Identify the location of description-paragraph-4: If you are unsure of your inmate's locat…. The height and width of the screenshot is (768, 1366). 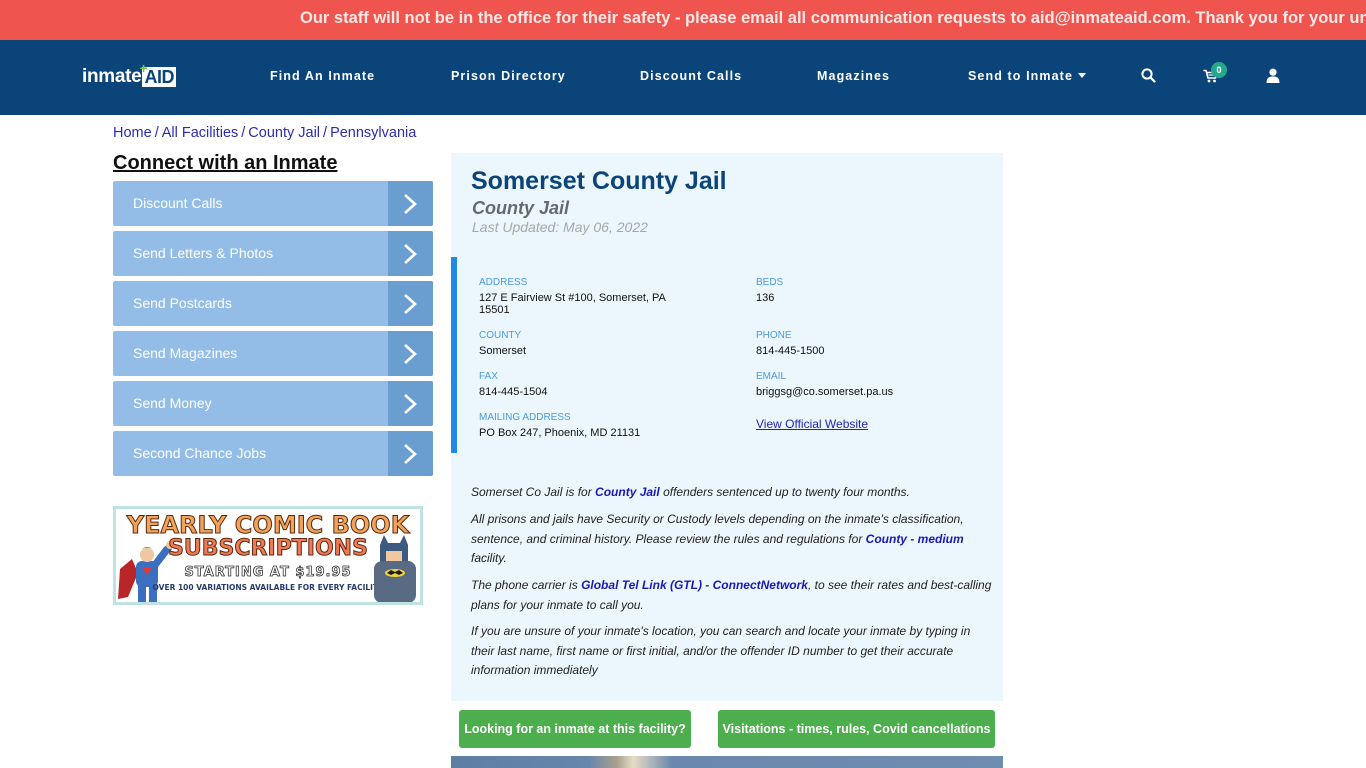
(721, 650).